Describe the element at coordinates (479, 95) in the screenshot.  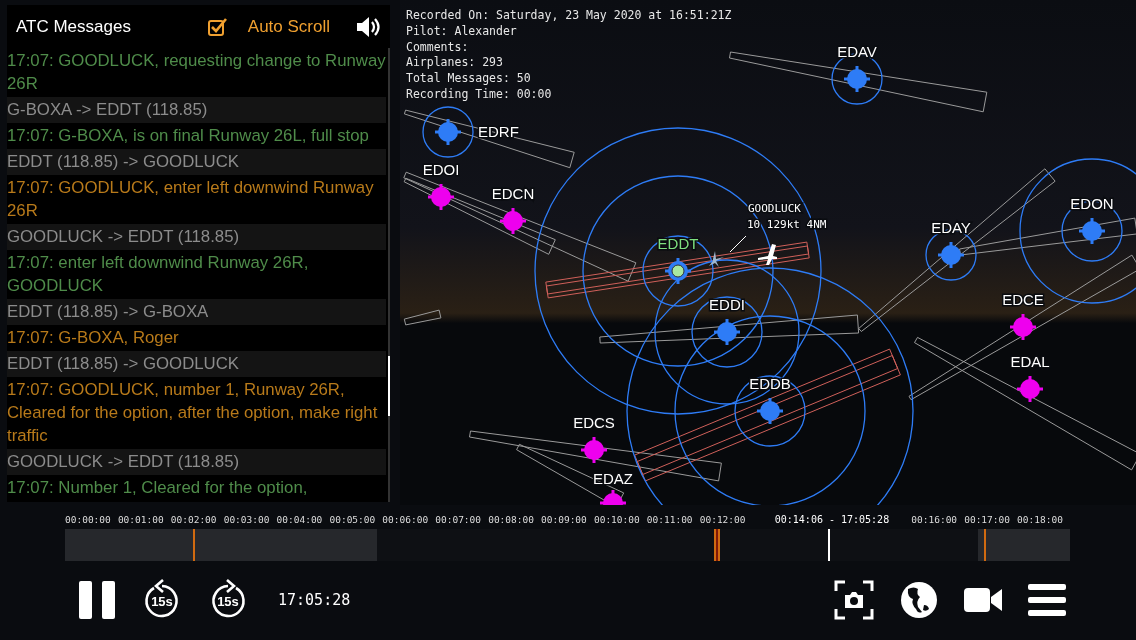
I see `recording-info-line: Recording Time: 00:00` at that location.